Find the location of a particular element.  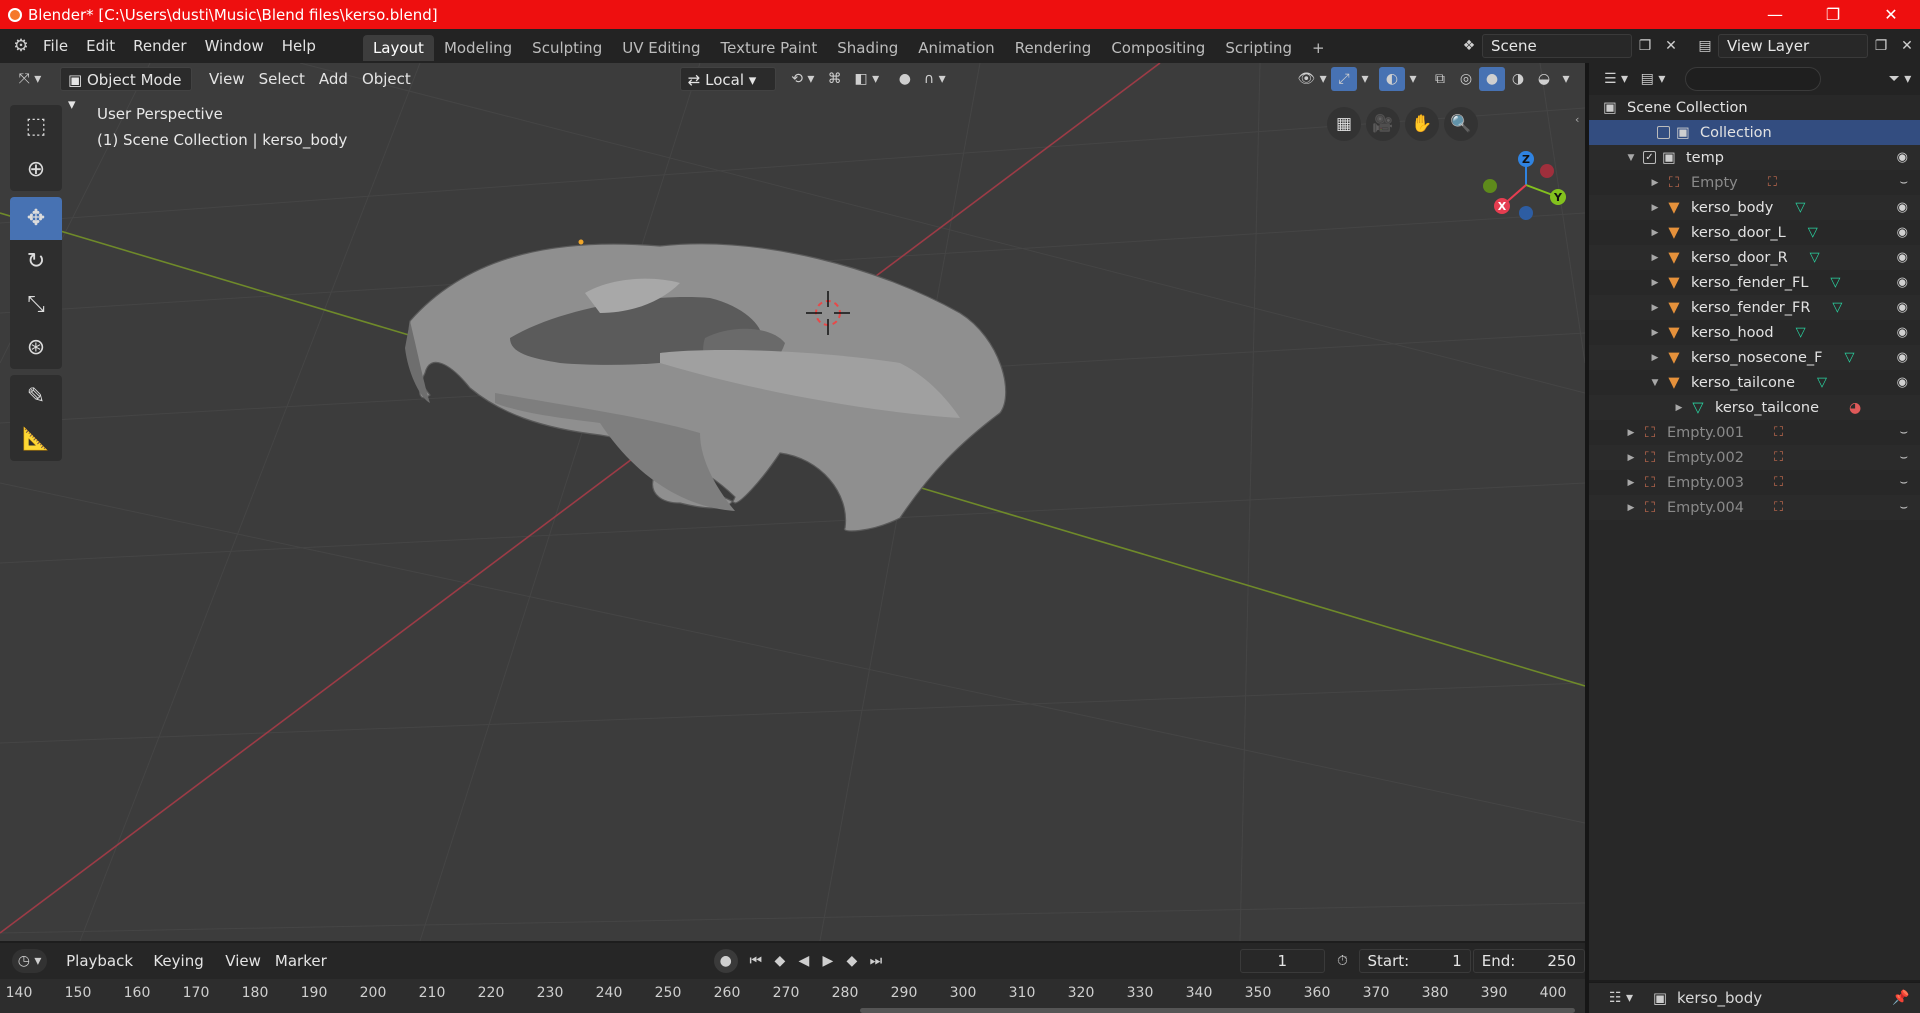

new-scene-icon: ❐ is located at coordinates (1645, 46).